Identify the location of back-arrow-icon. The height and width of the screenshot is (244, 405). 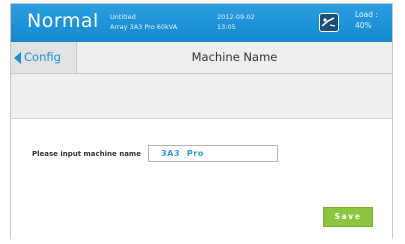
(17, 58).